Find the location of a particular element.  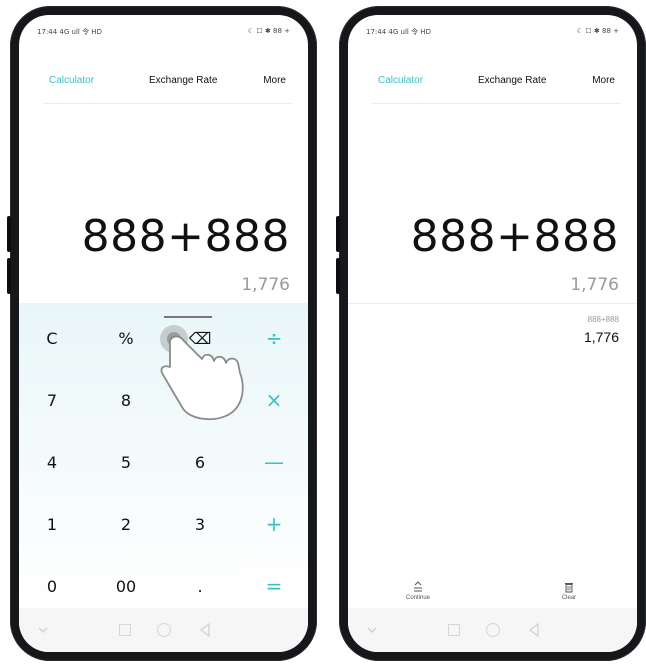

key-7: 7 is located at coordinates (52, 400).